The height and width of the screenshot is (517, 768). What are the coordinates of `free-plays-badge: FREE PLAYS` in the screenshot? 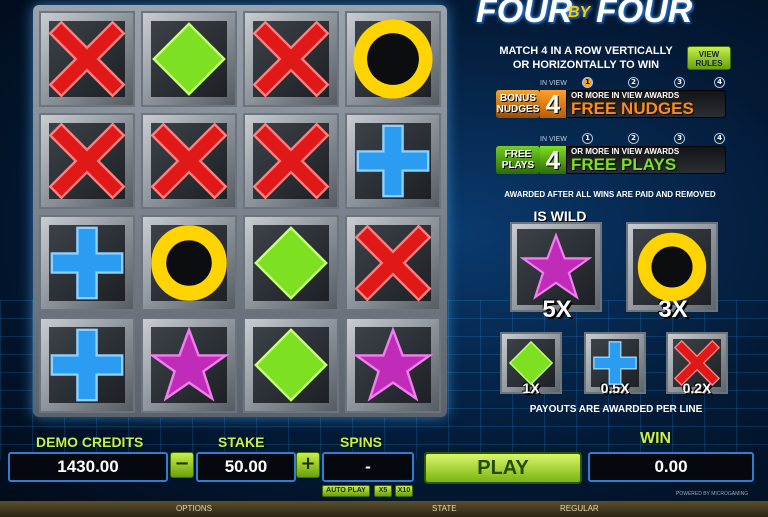 It's located at (518, 160).